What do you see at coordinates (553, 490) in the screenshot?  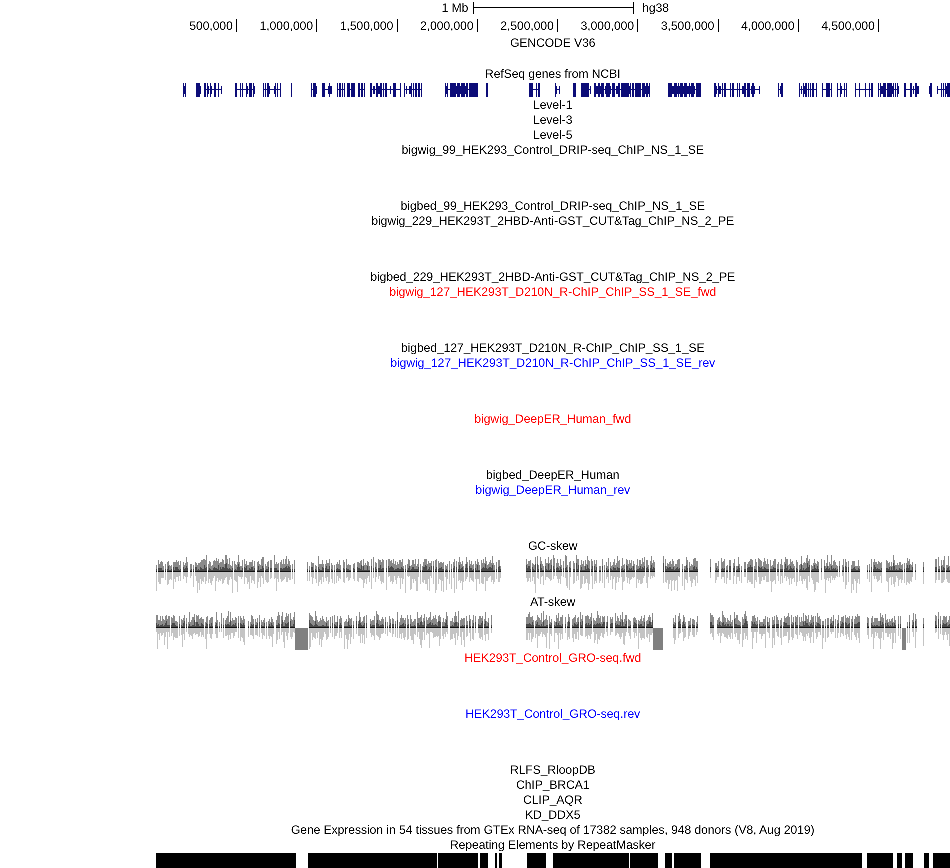 I see `track-label: bigwig_DeepER_Human_rev` at bounding box center [553, 490].